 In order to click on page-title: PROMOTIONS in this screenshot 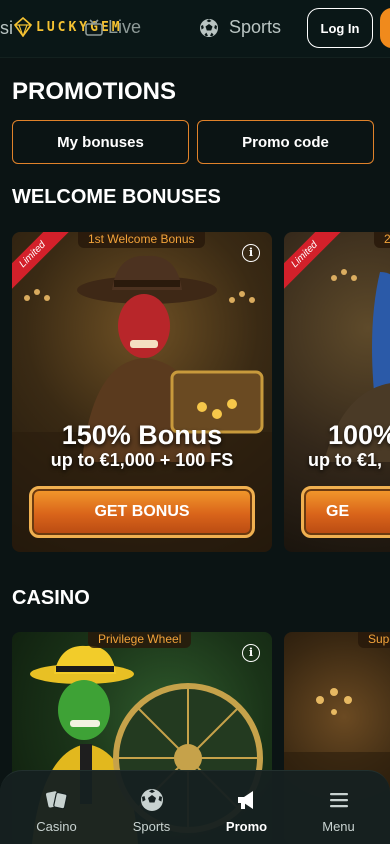, I will do `click(94, 91)`.